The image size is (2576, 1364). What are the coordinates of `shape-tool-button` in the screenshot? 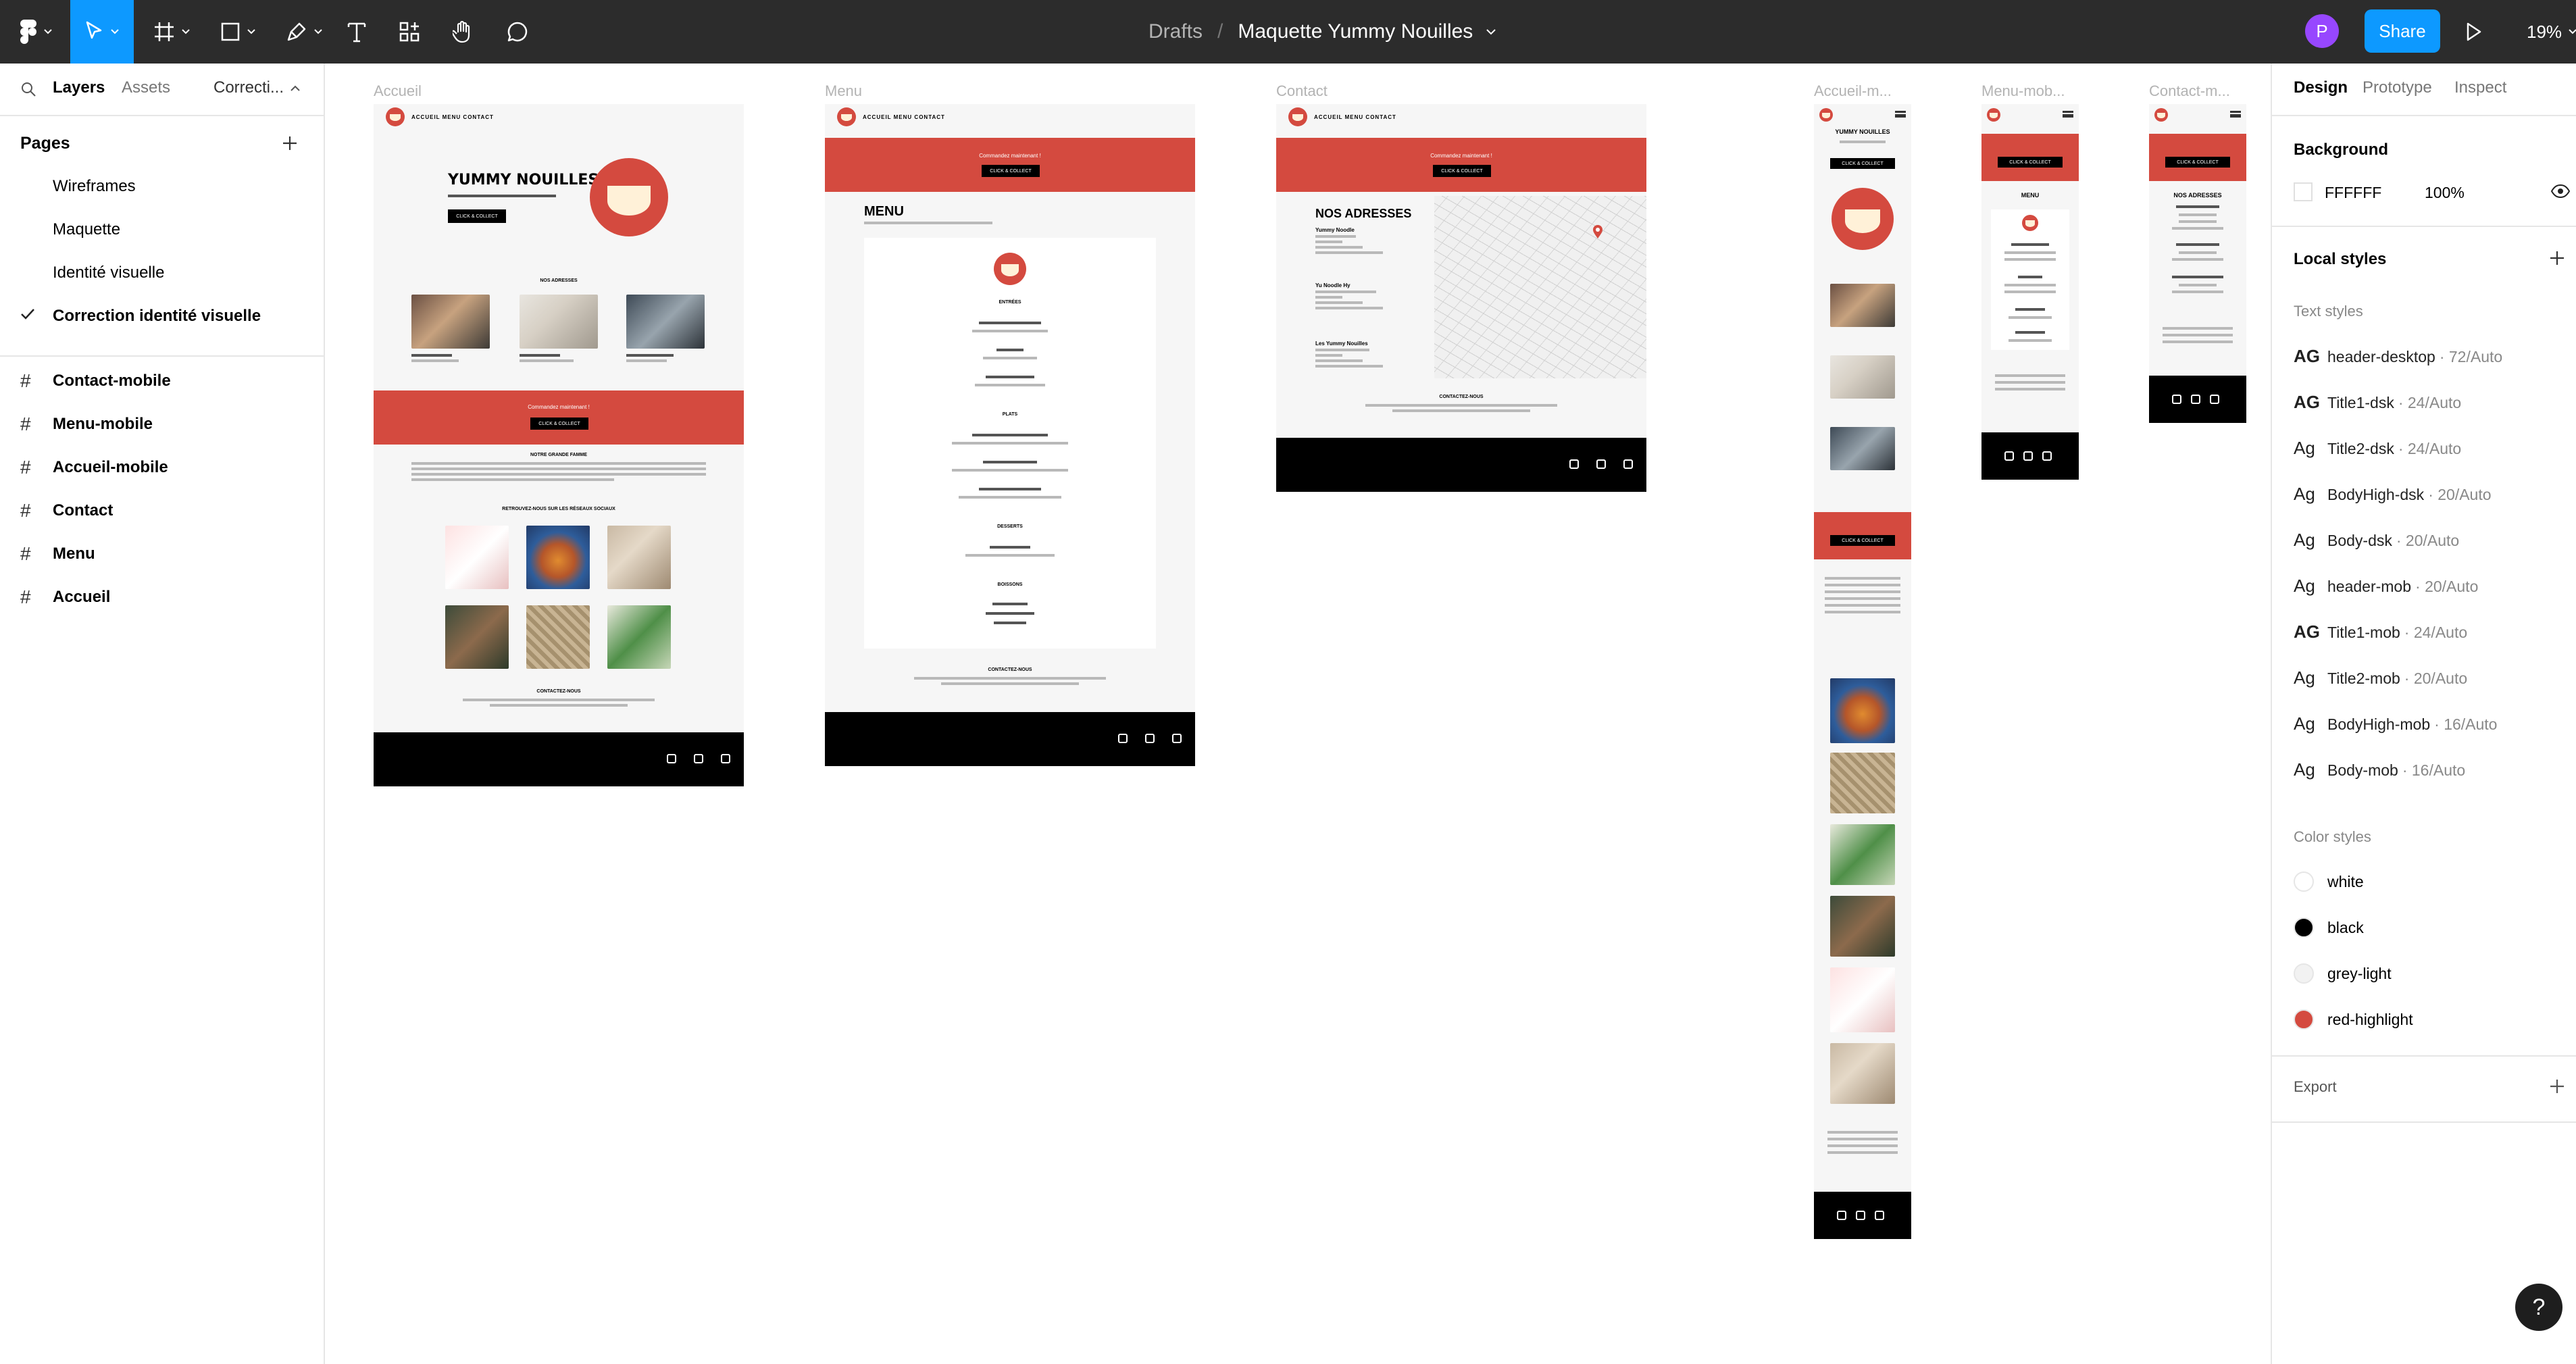 It's located at (238, 32).